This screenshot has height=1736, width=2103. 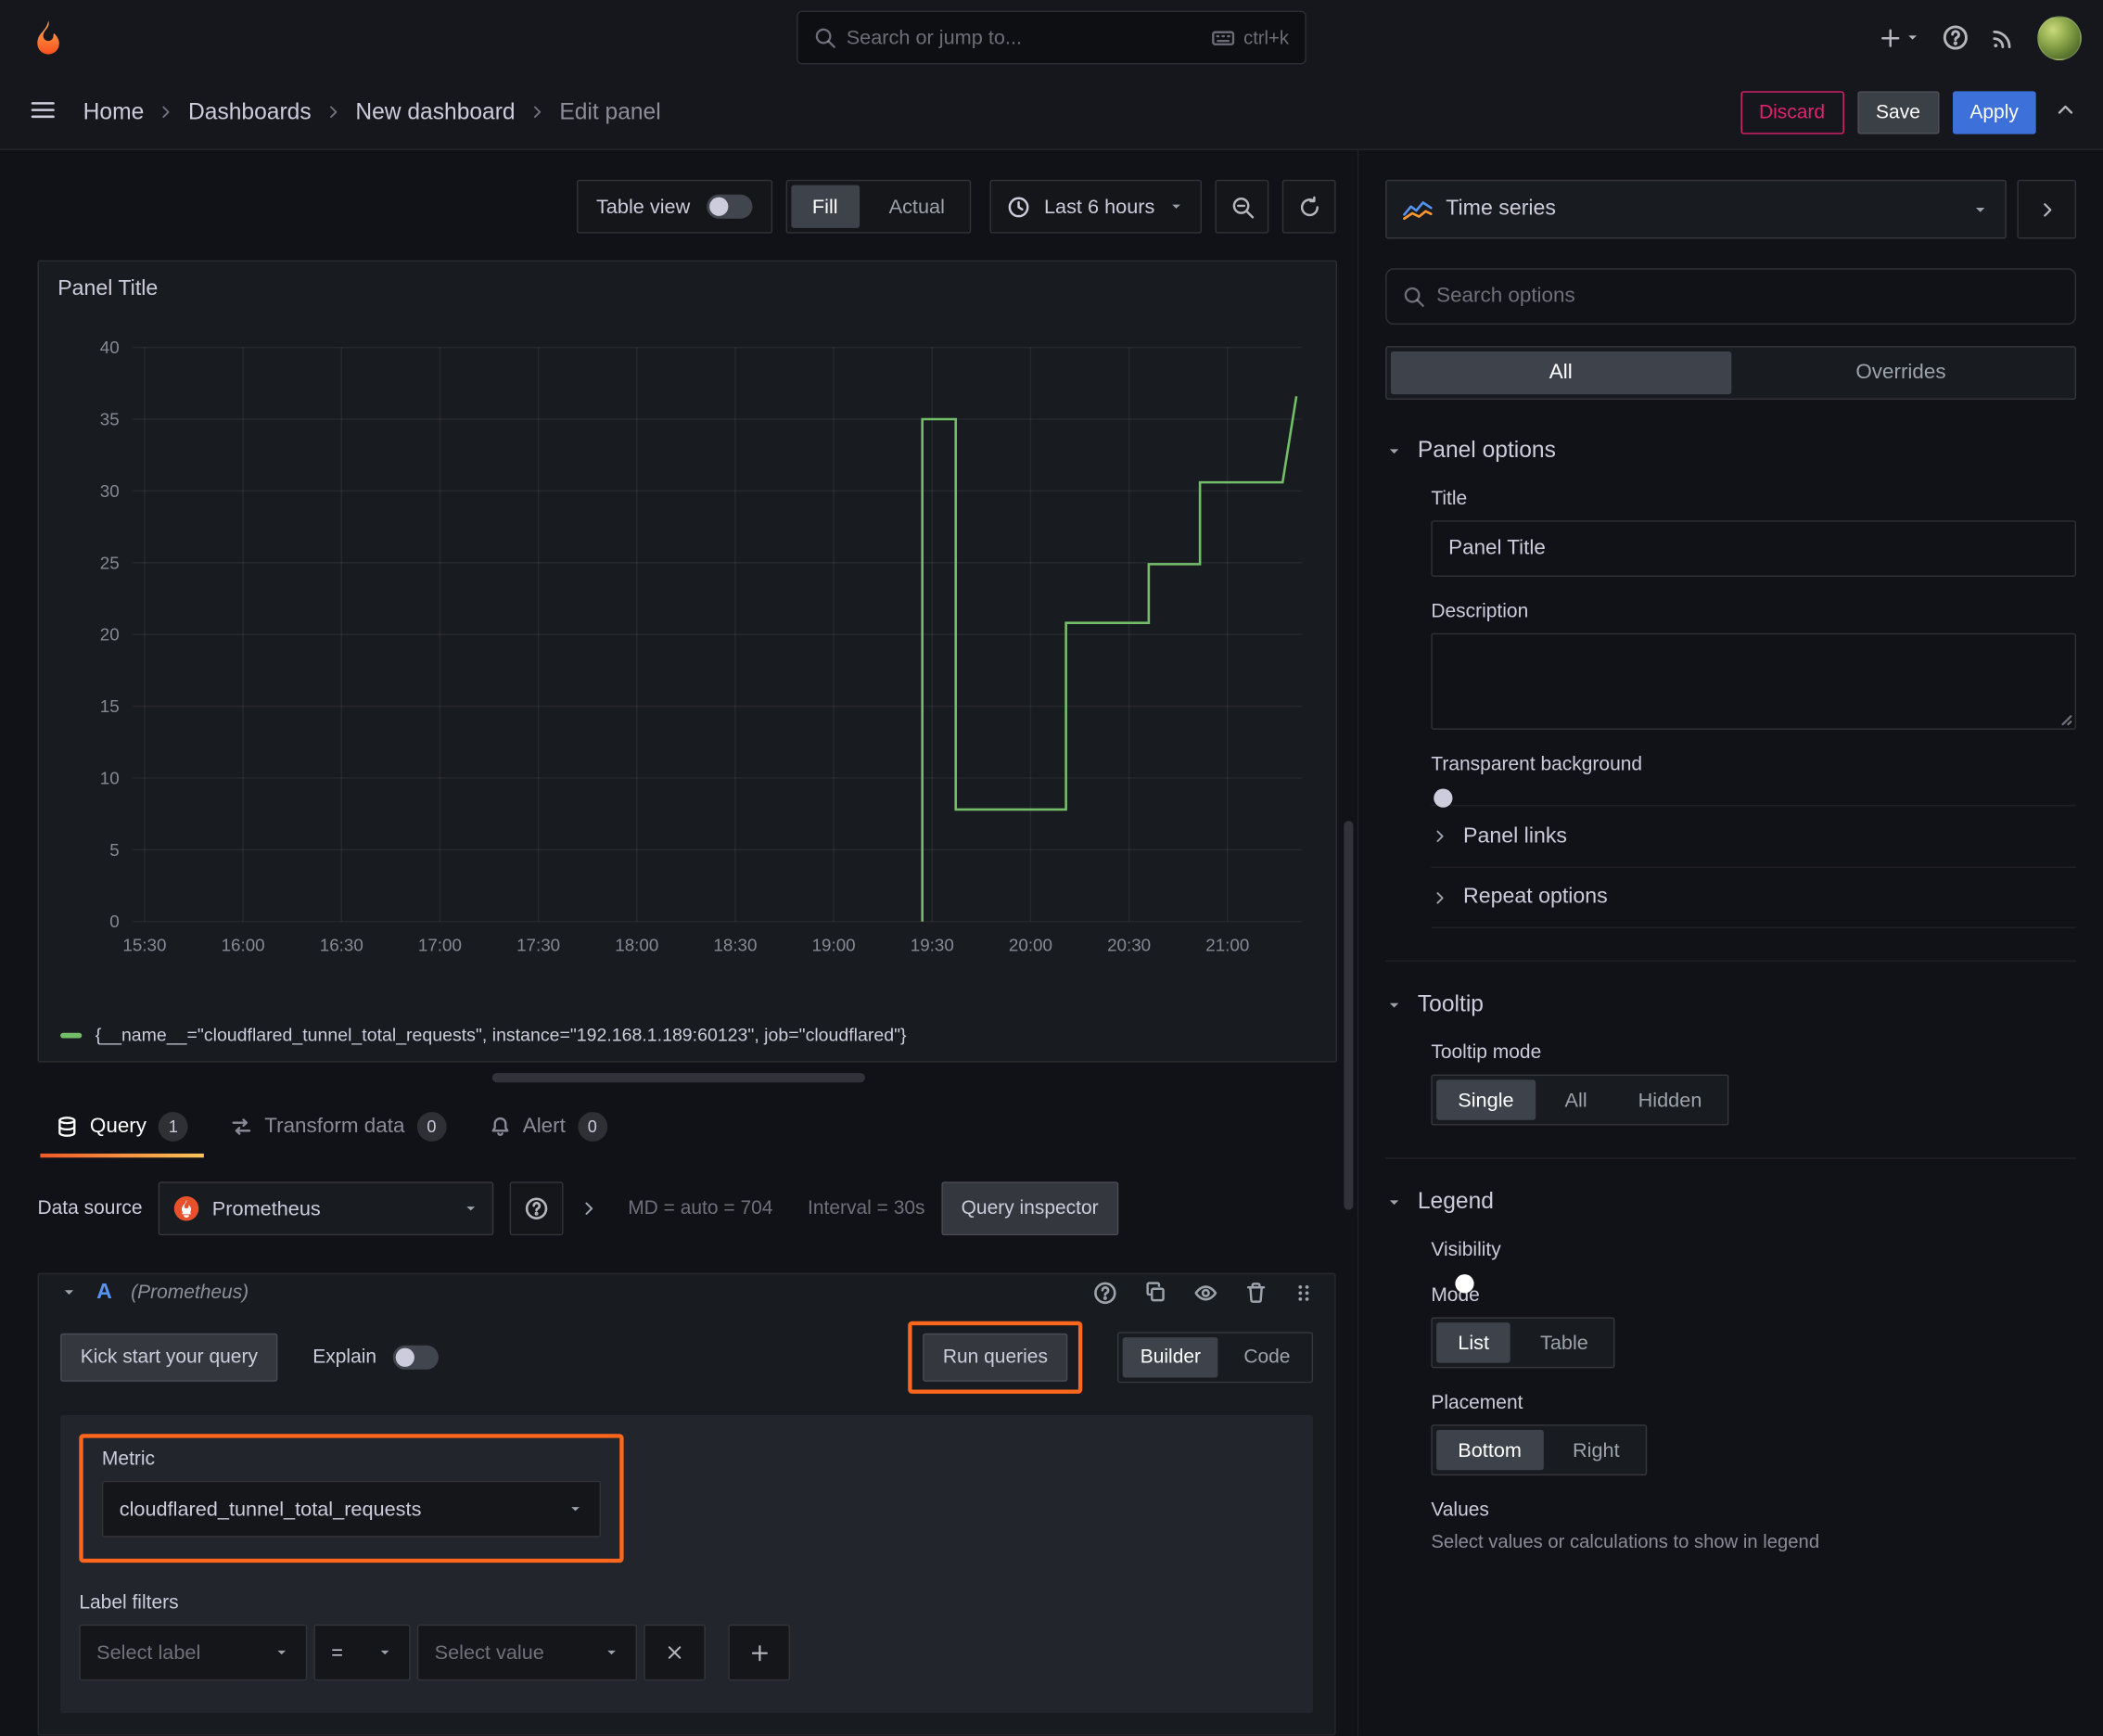 I want to click on svg-text: 21:00, so click(x=1227, y=945).